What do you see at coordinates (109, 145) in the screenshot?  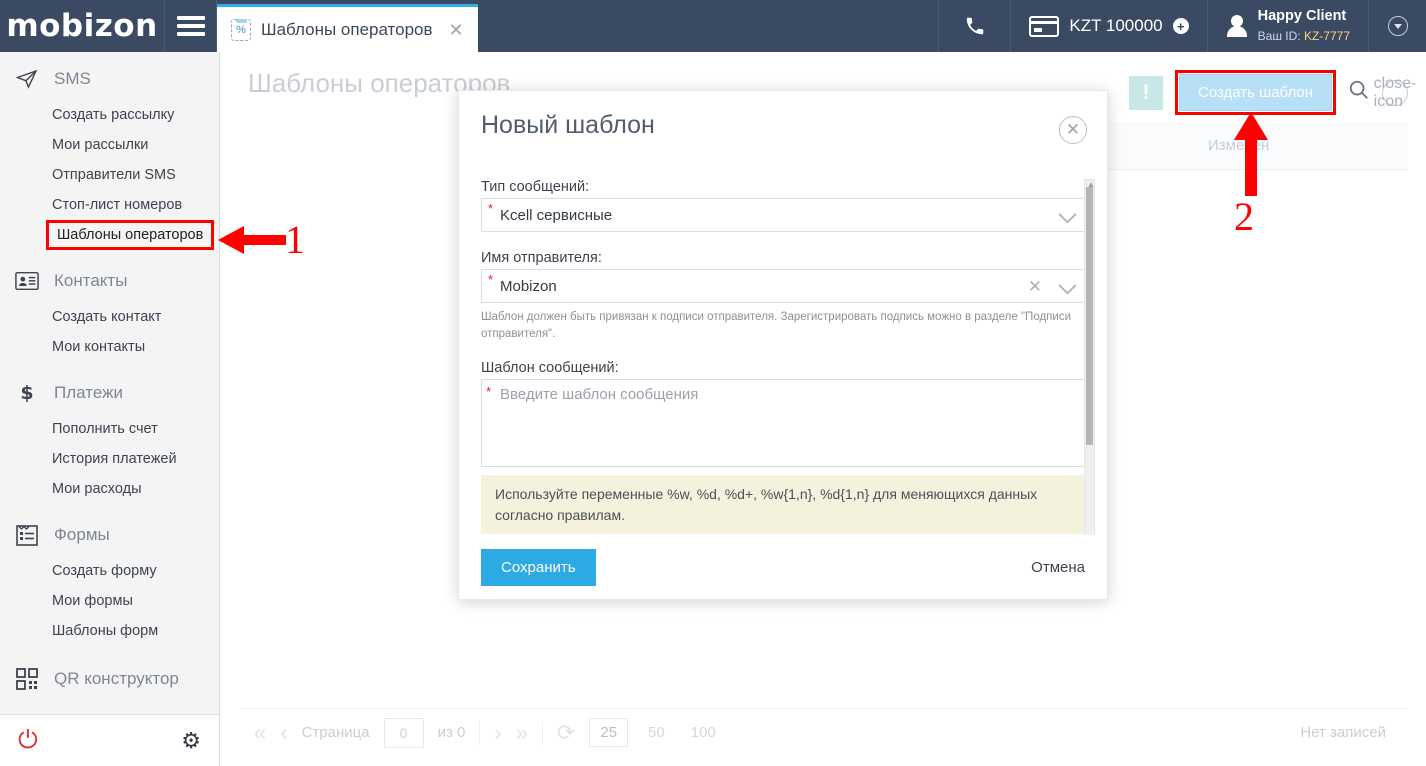 I see `sidebar-item-my-campaigns: Мои рассылки` at bounding box center [109, 145].